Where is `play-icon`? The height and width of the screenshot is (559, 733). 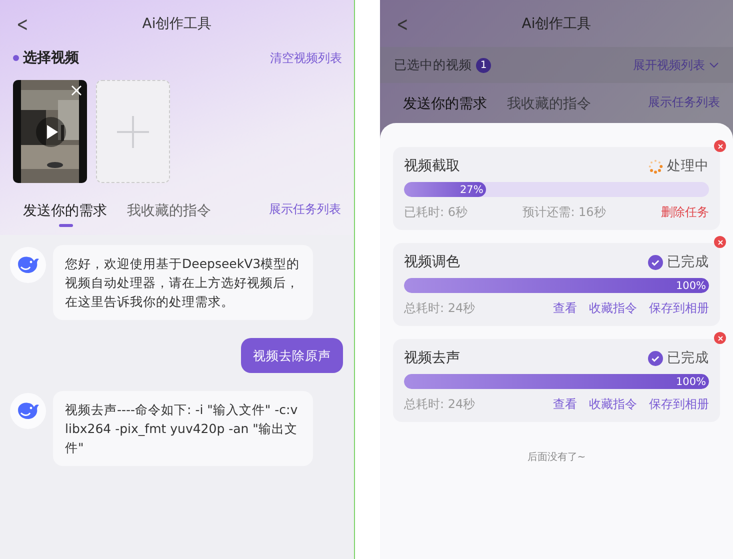 play-icon is located at coordinates (51, 132).